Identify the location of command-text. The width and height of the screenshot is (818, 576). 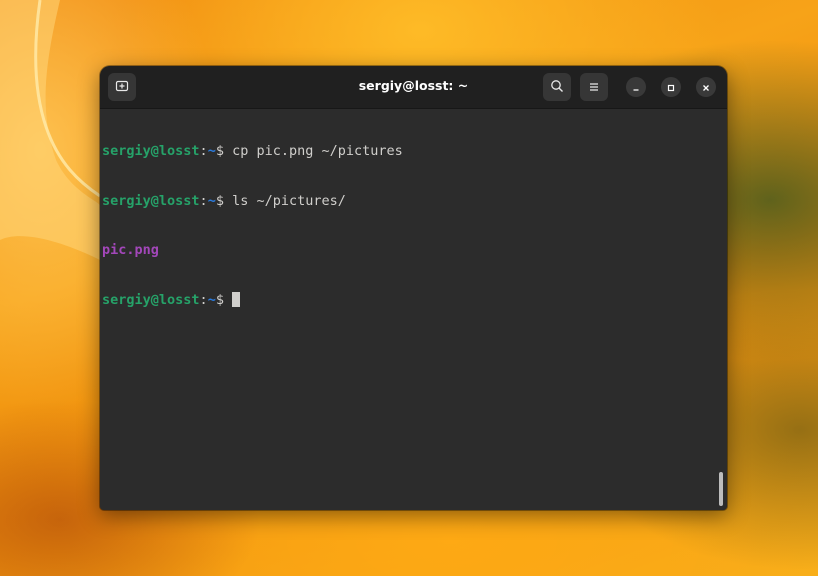
(228, 300).